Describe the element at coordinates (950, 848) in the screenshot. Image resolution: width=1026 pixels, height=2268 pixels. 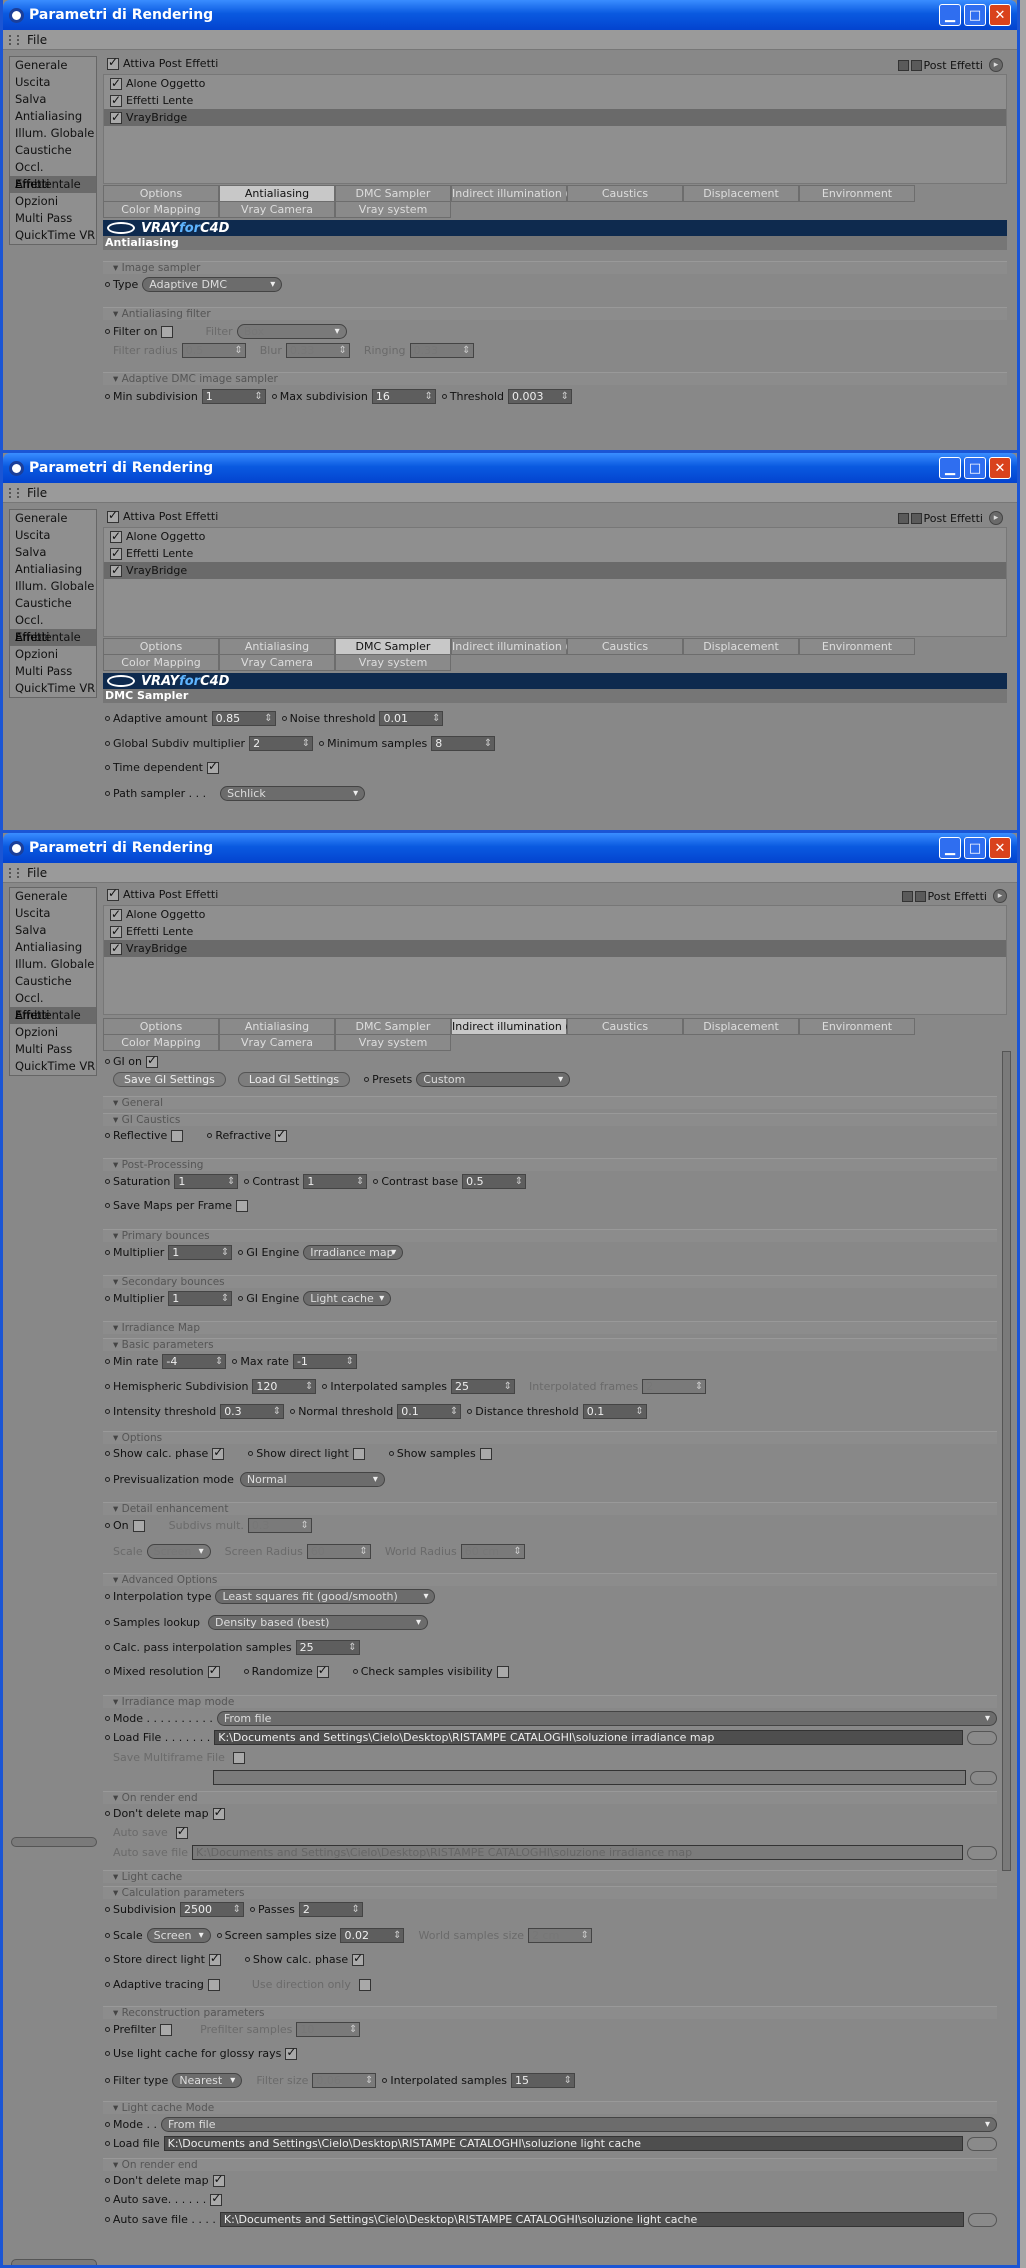
I see `minimize-button: ▁` at that location.